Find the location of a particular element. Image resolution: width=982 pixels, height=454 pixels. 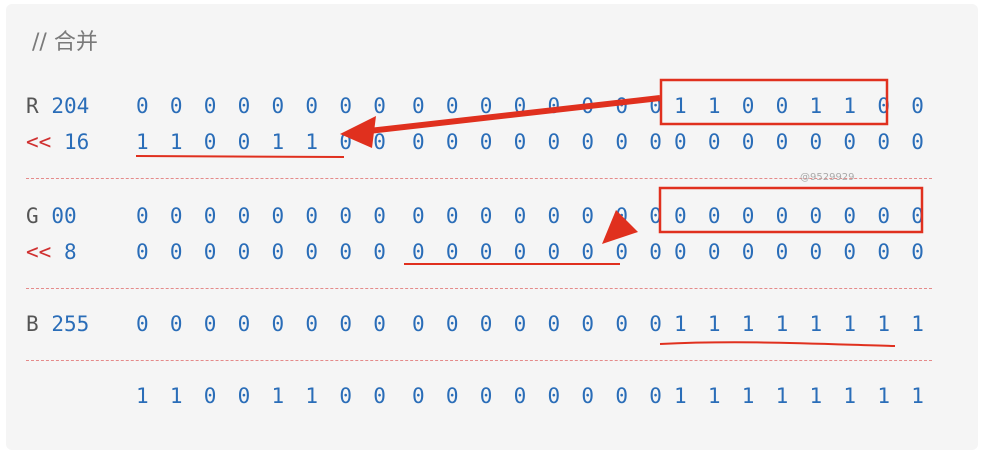

b-byte-underline is located at coordinates (777, 344).